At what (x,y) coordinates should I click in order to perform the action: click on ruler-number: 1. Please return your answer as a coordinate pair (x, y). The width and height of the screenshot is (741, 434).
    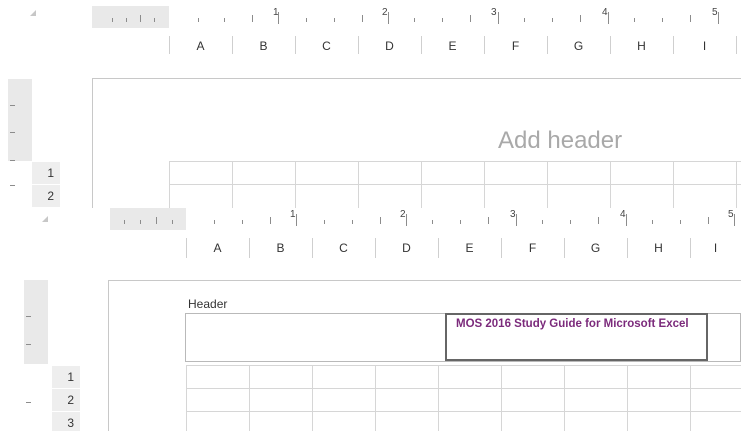
    Looking at the image, I should click on (276, 12).